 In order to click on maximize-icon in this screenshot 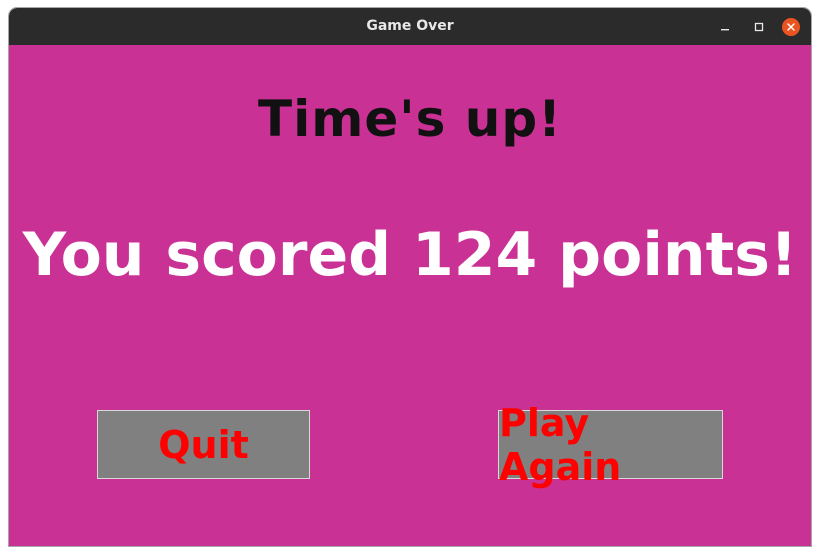, I will do `click(759, 27)`.